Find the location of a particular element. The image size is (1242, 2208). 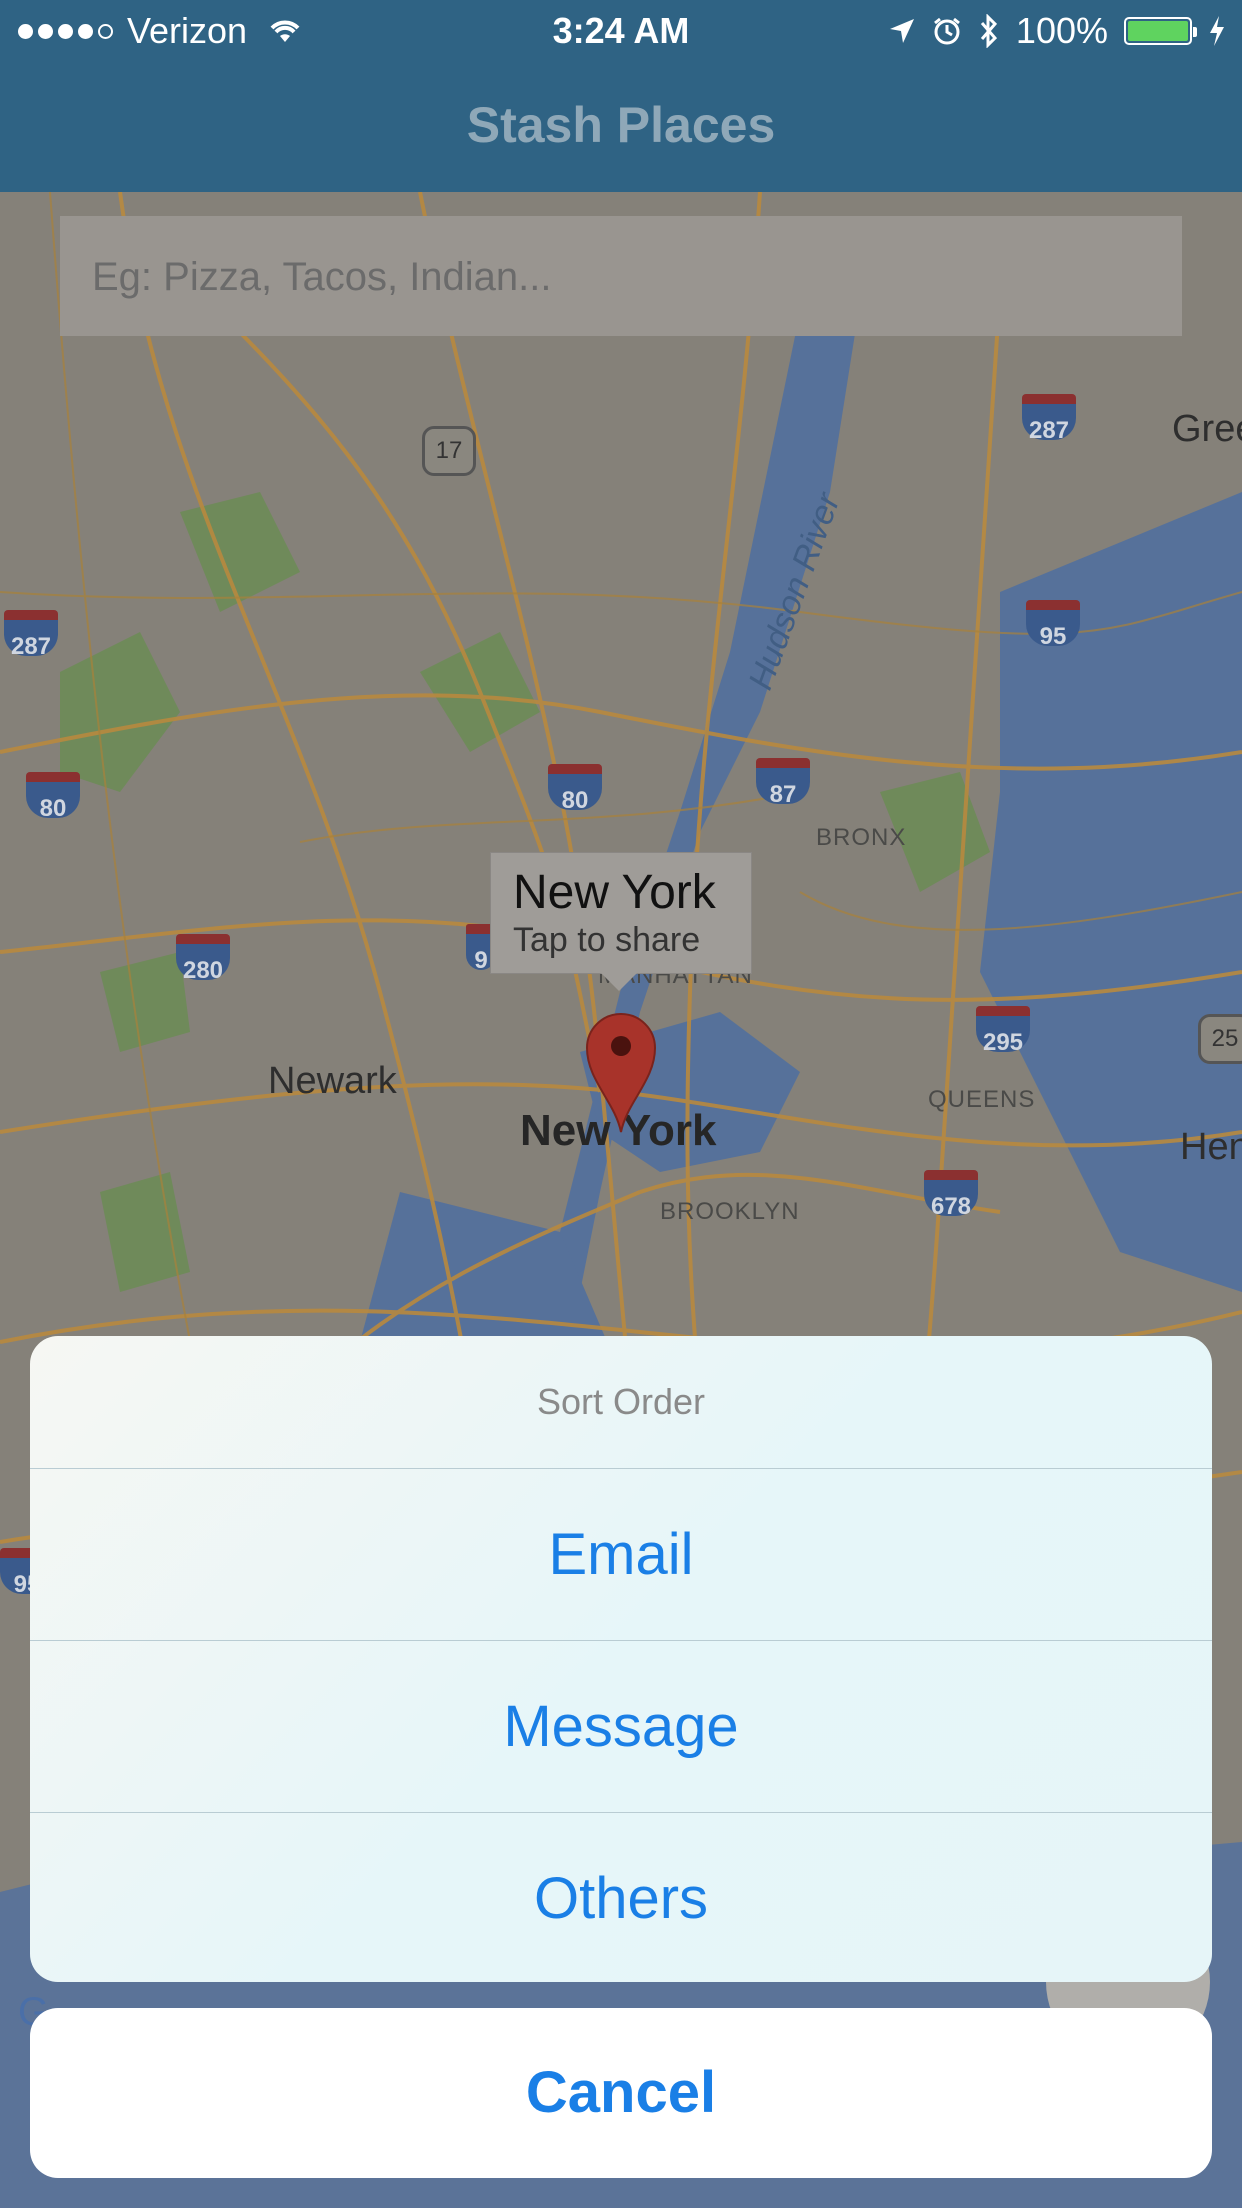

search-bar is located at coordinates (623, 277).